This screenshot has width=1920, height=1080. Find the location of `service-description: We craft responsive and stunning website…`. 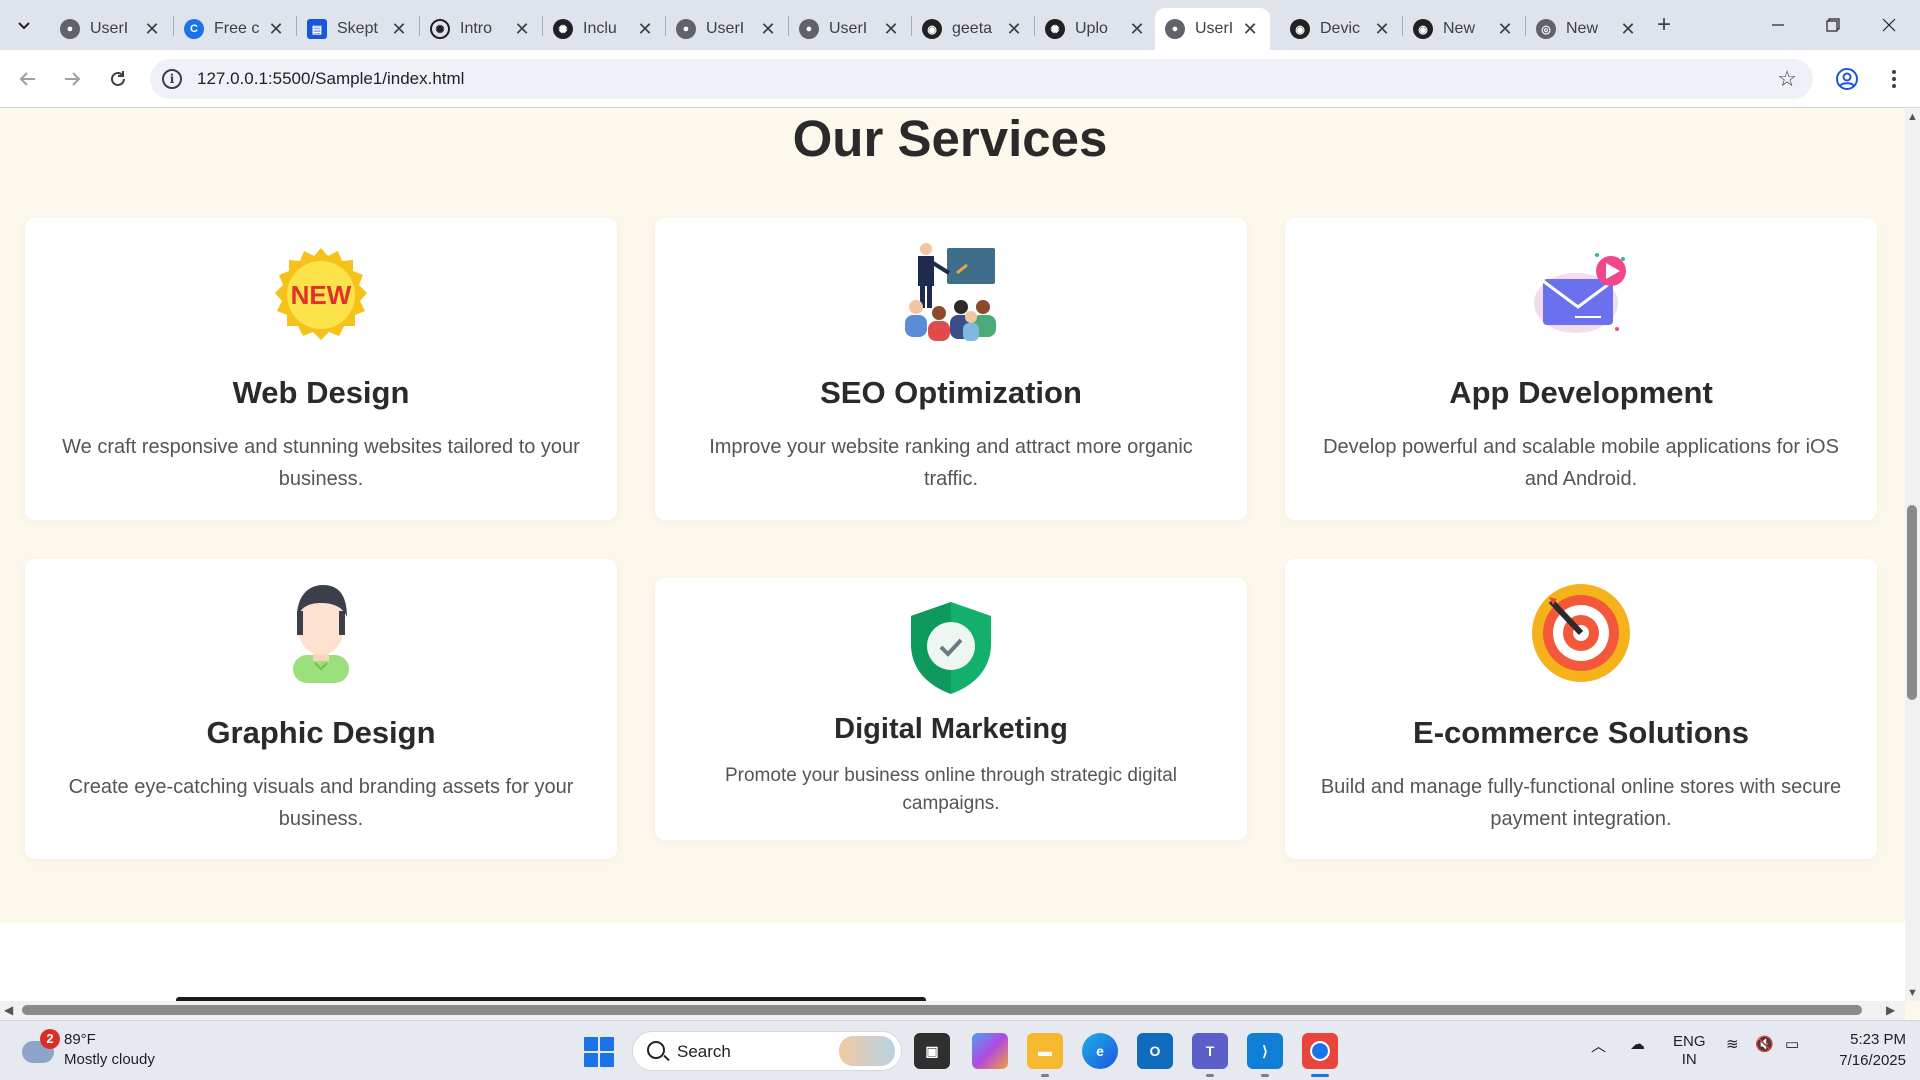

service-description: We craft responsive and stunning website… is located at coordinates (321, 463).